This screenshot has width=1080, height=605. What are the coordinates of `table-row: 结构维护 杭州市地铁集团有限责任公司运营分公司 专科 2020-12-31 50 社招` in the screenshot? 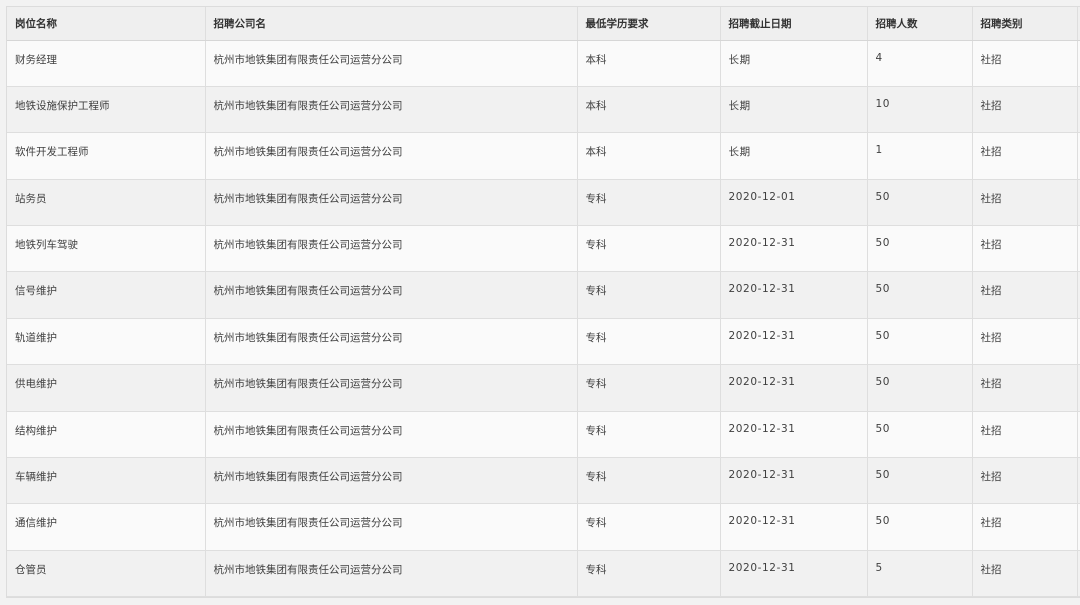 It's located at (543, 435).